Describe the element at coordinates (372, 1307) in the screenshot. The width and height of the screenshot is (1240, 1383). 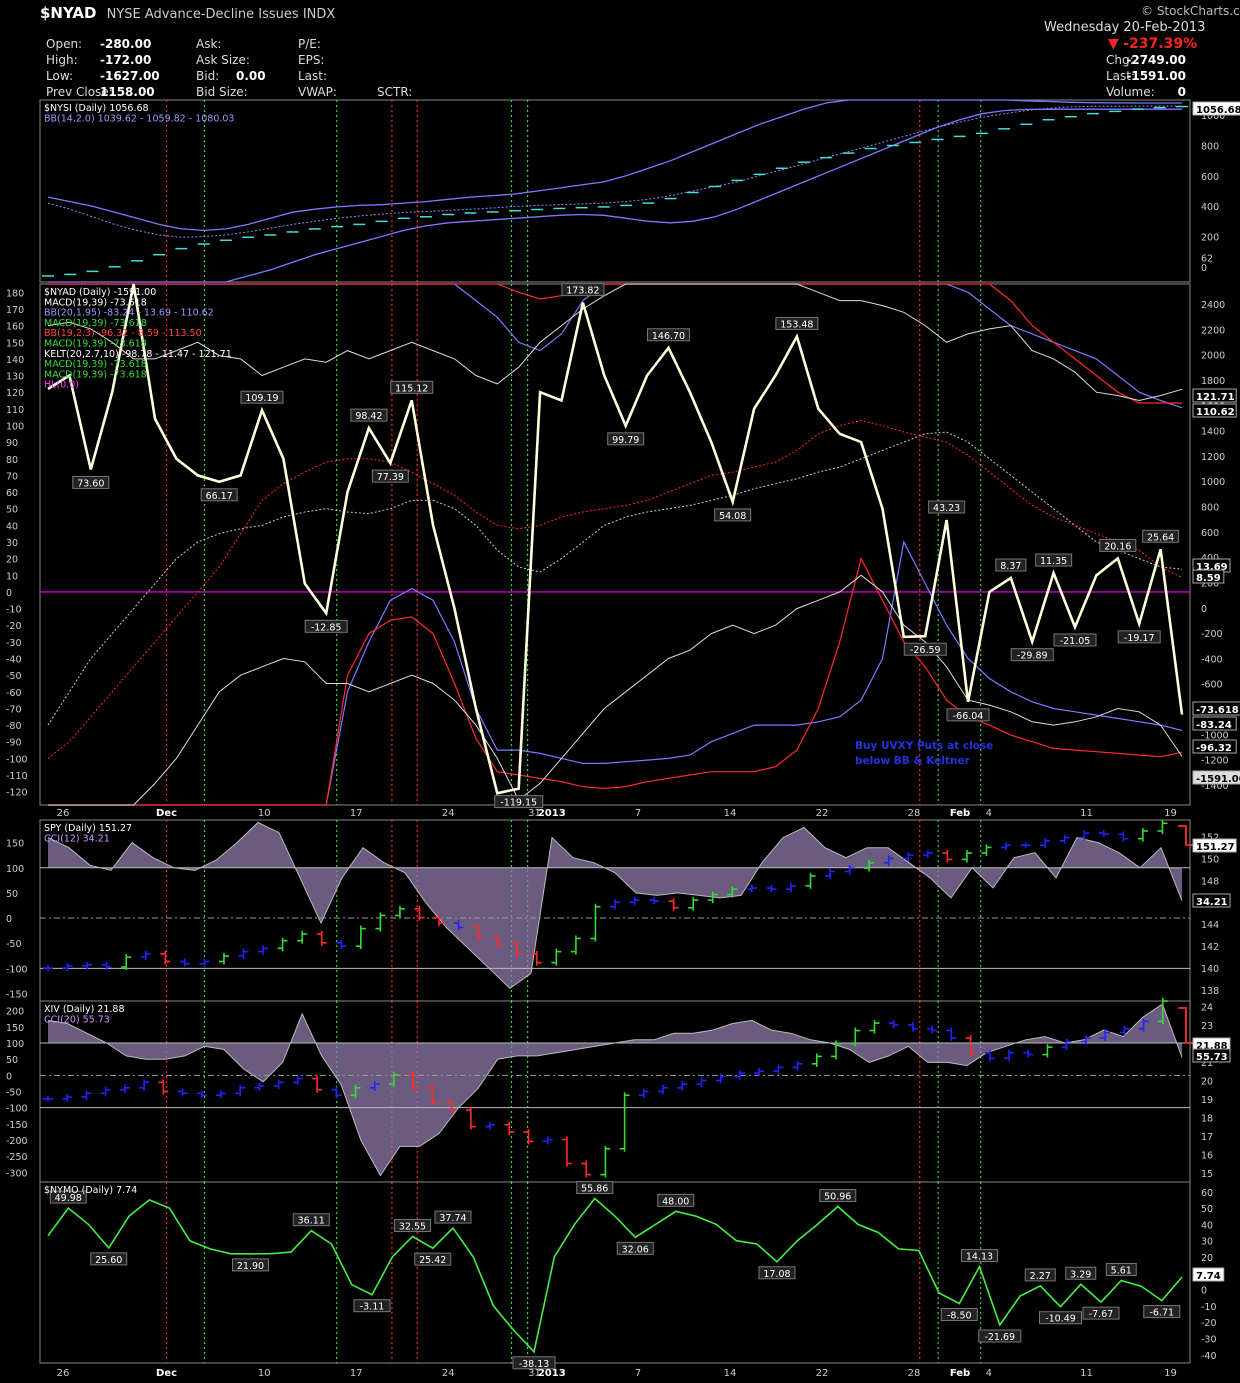
I see `value-label: -3.11` at that location.